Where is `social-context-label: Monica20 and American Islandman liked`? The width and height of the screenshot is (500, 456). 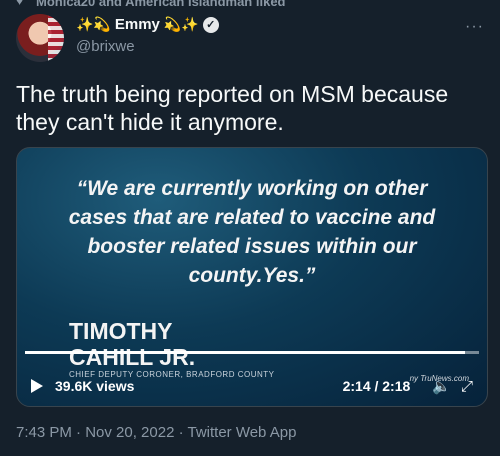 social-context-label: Monica20 and American Islandman liked is located at coordinates (161, 4).